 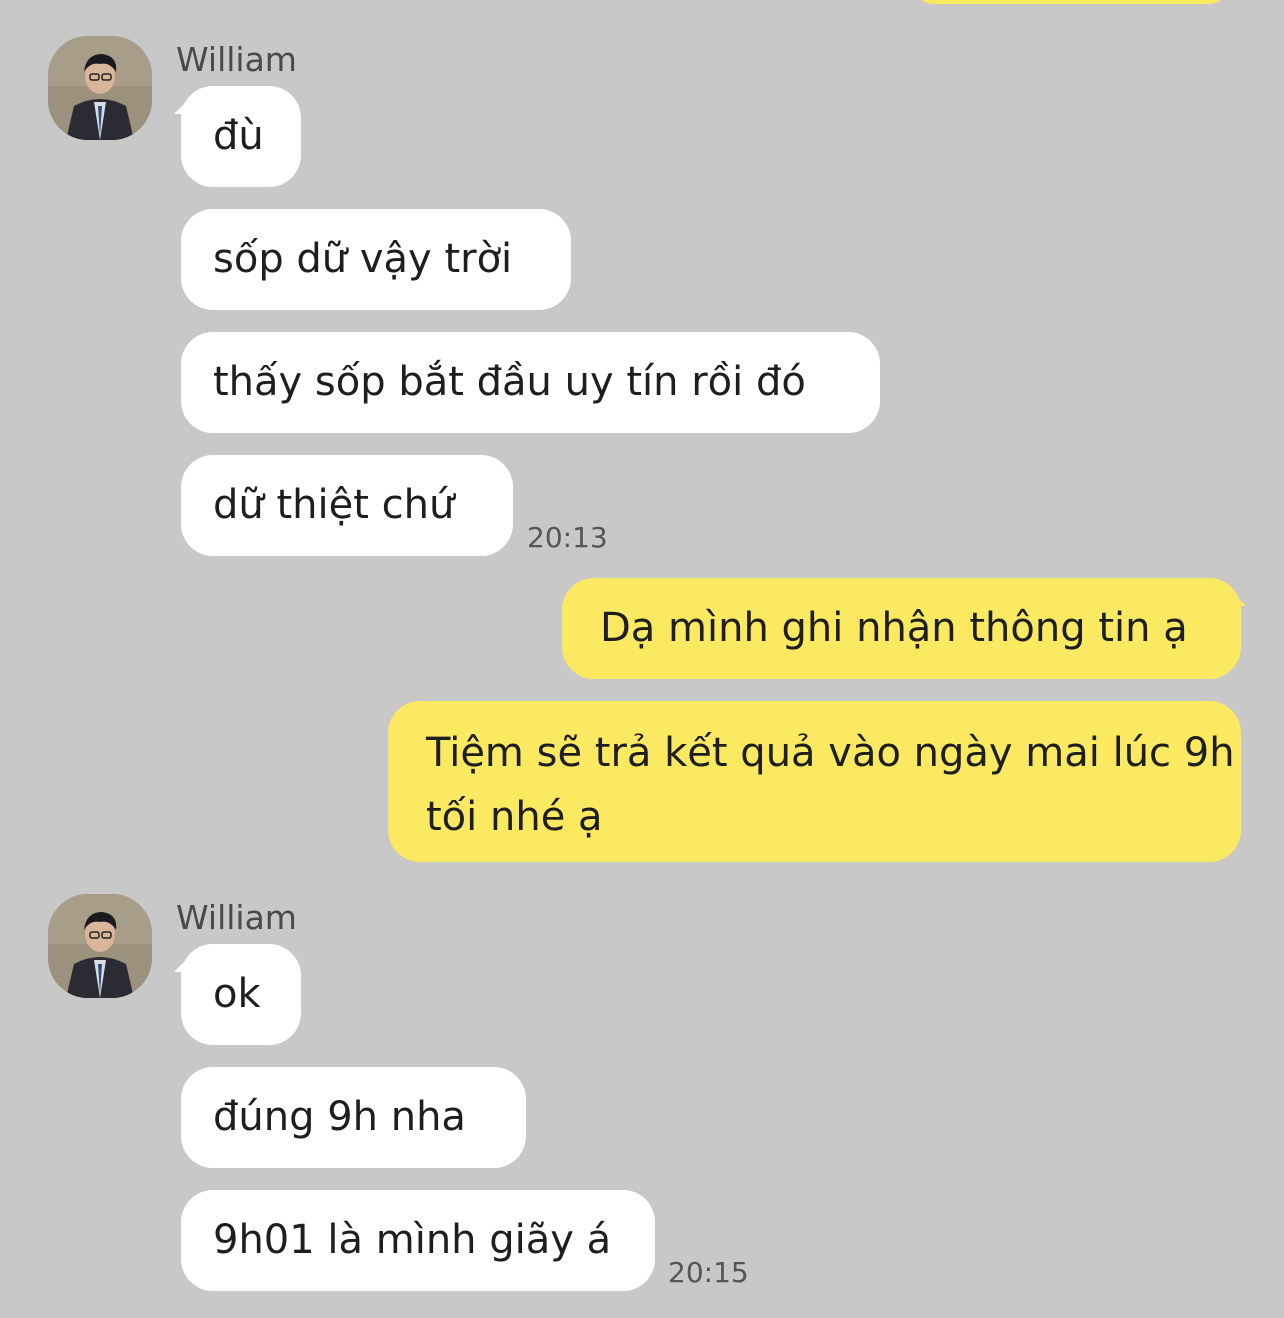 I want to click on incoming-message-bubble: sốp dữ vậy trời, so click(x=376, y=259).